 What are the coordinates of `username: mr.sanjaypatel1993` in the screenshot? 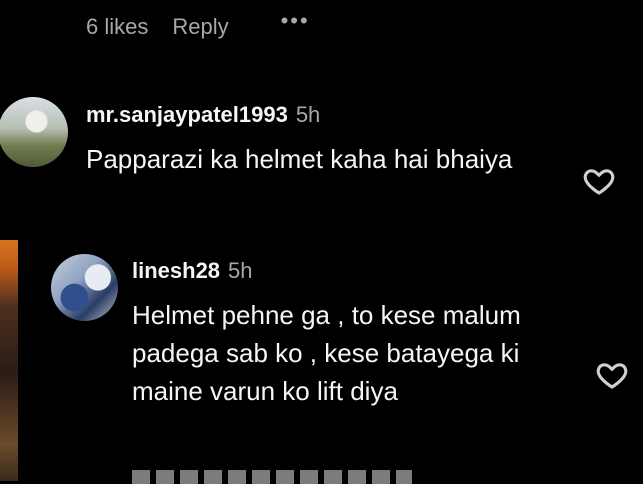 It's located at (187, 114).